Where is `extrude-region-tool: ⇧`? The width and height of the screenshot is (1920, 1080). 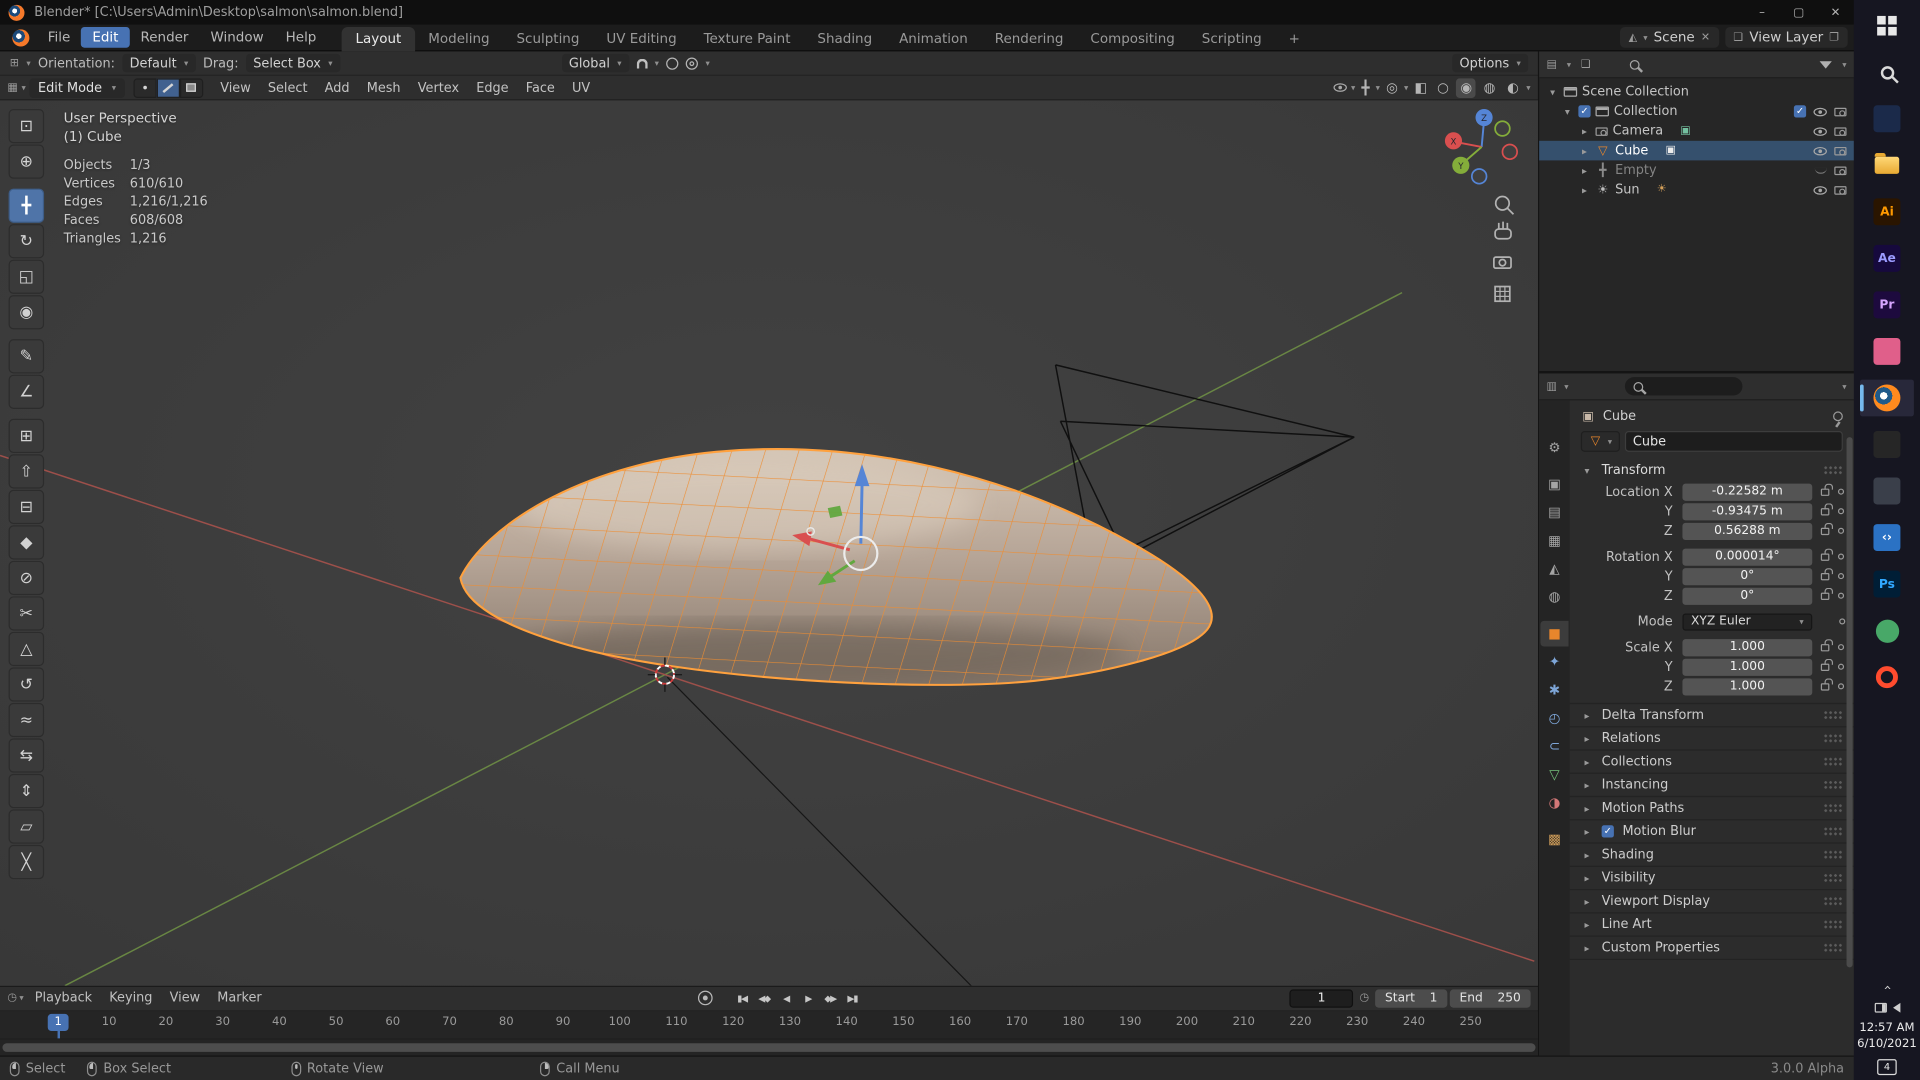
extrude-region-tool: ⇧ is located at coordinates (26, 471).